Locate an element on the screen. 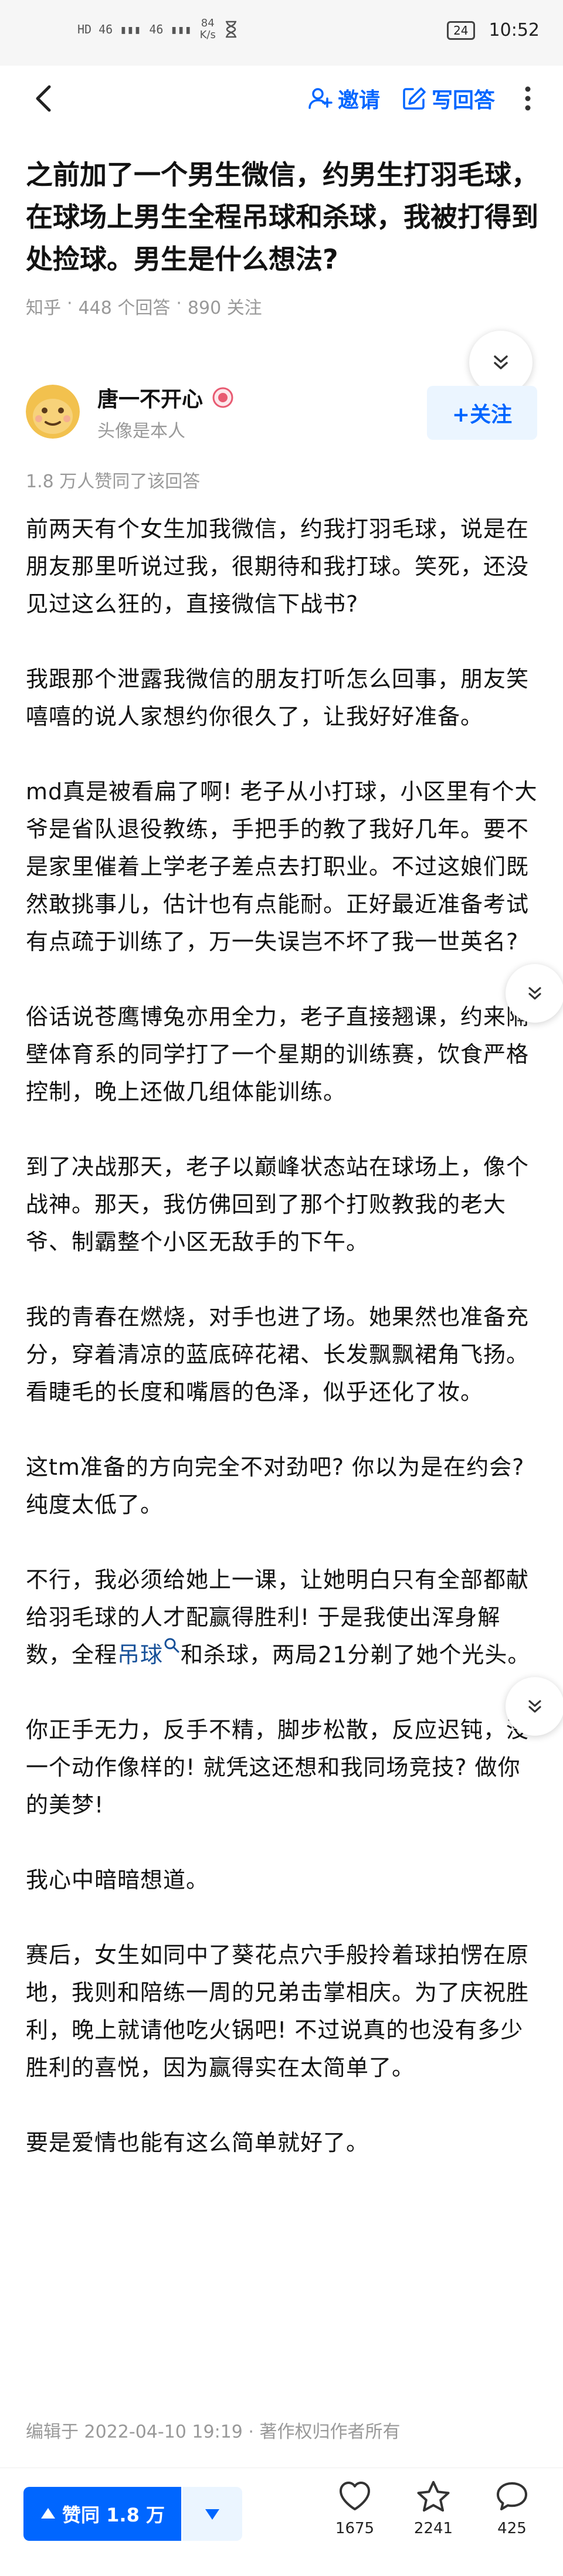  author-bio: 头像是本人 is located at coordinates (141, 431).